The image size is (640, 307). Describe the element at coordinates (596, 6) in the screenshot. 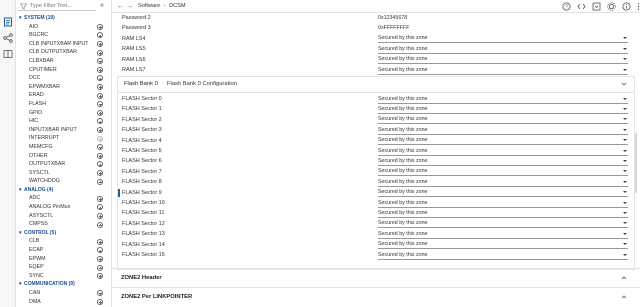

I see `export-icon` at that location.